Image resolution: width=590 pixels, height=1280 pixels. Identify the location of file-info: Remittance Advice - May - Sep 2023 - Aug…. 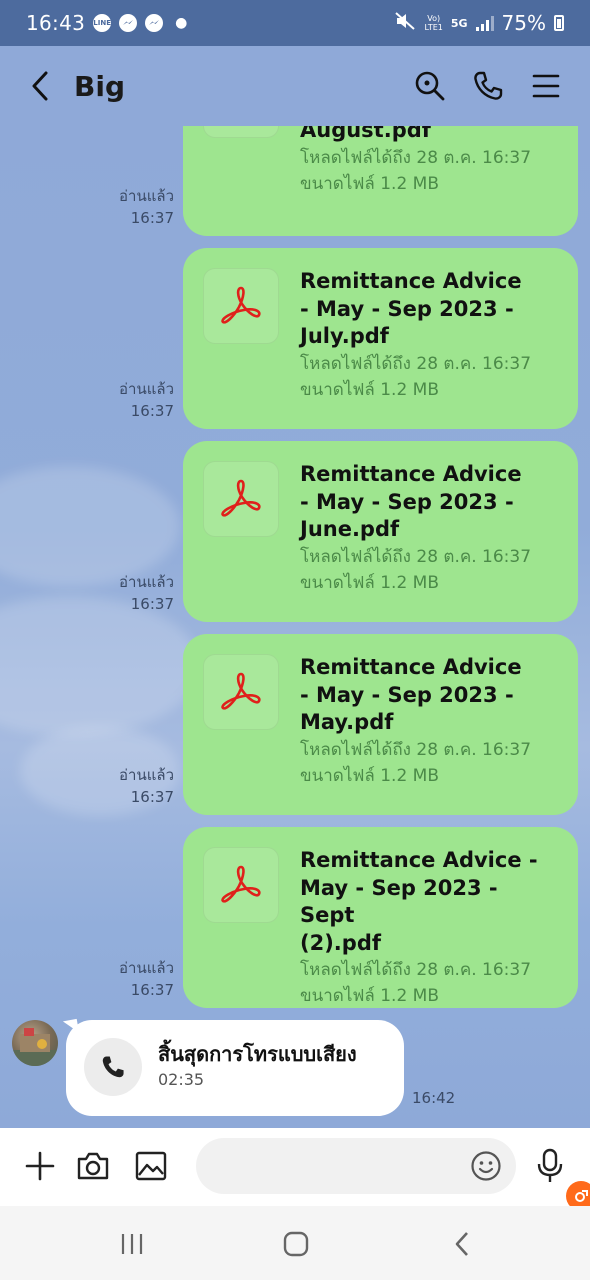
(429, 161).